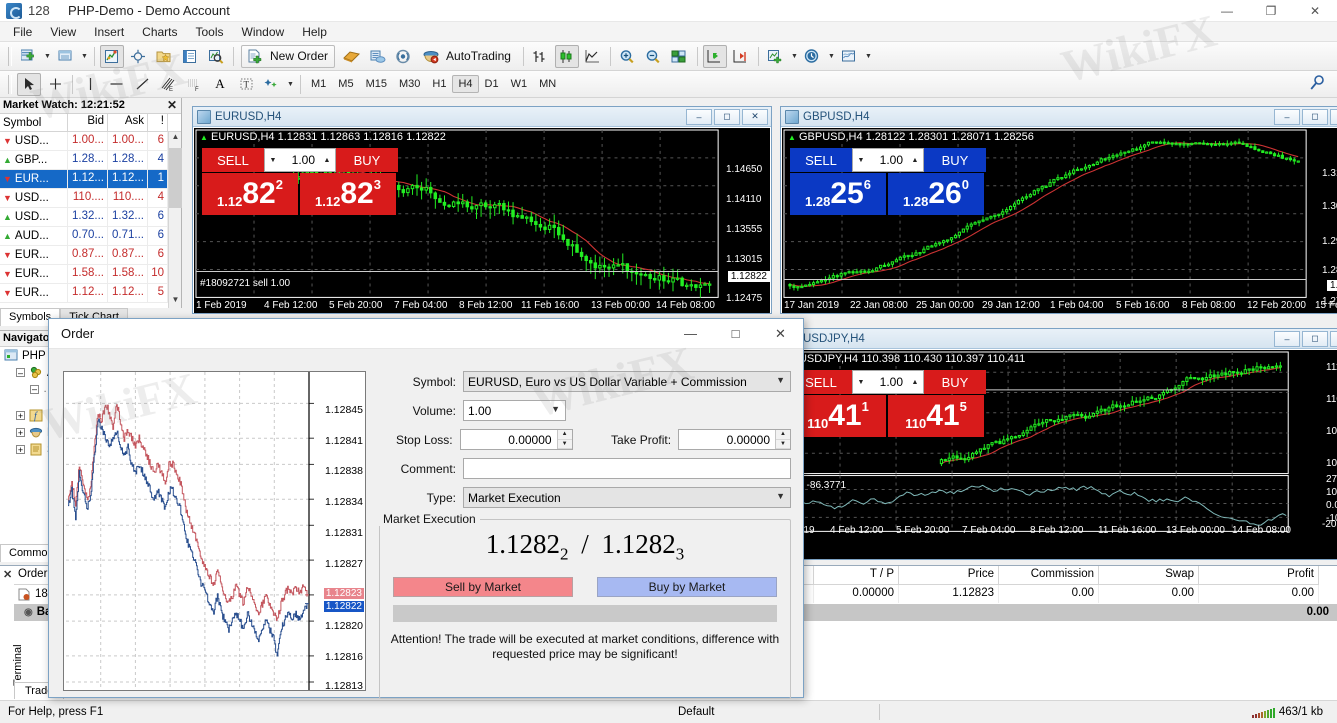  Describe the element at coordinates (90, 274) in the screenshot. I see `table-row: ▼ EUR... 1.58... 1.58... 10` at that location.